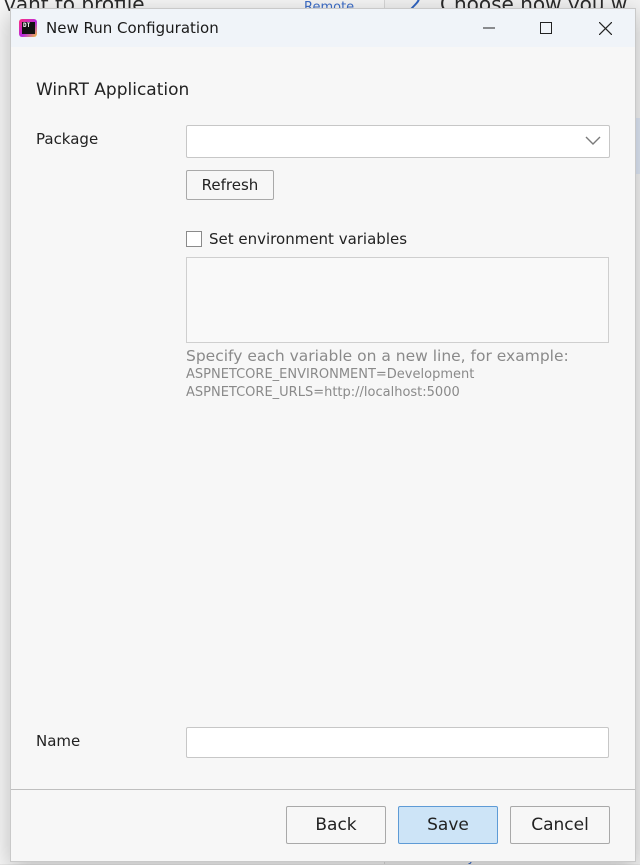  I want to click on env-variables-textarea, so click(397, 300).